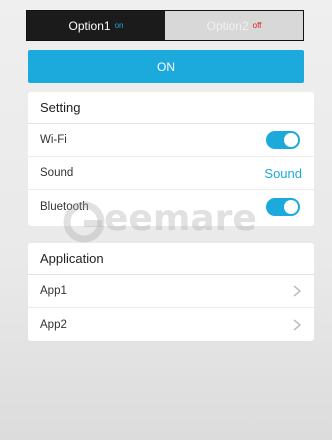  I want to click on segment-option2: Option2 off, so click(234, 25).